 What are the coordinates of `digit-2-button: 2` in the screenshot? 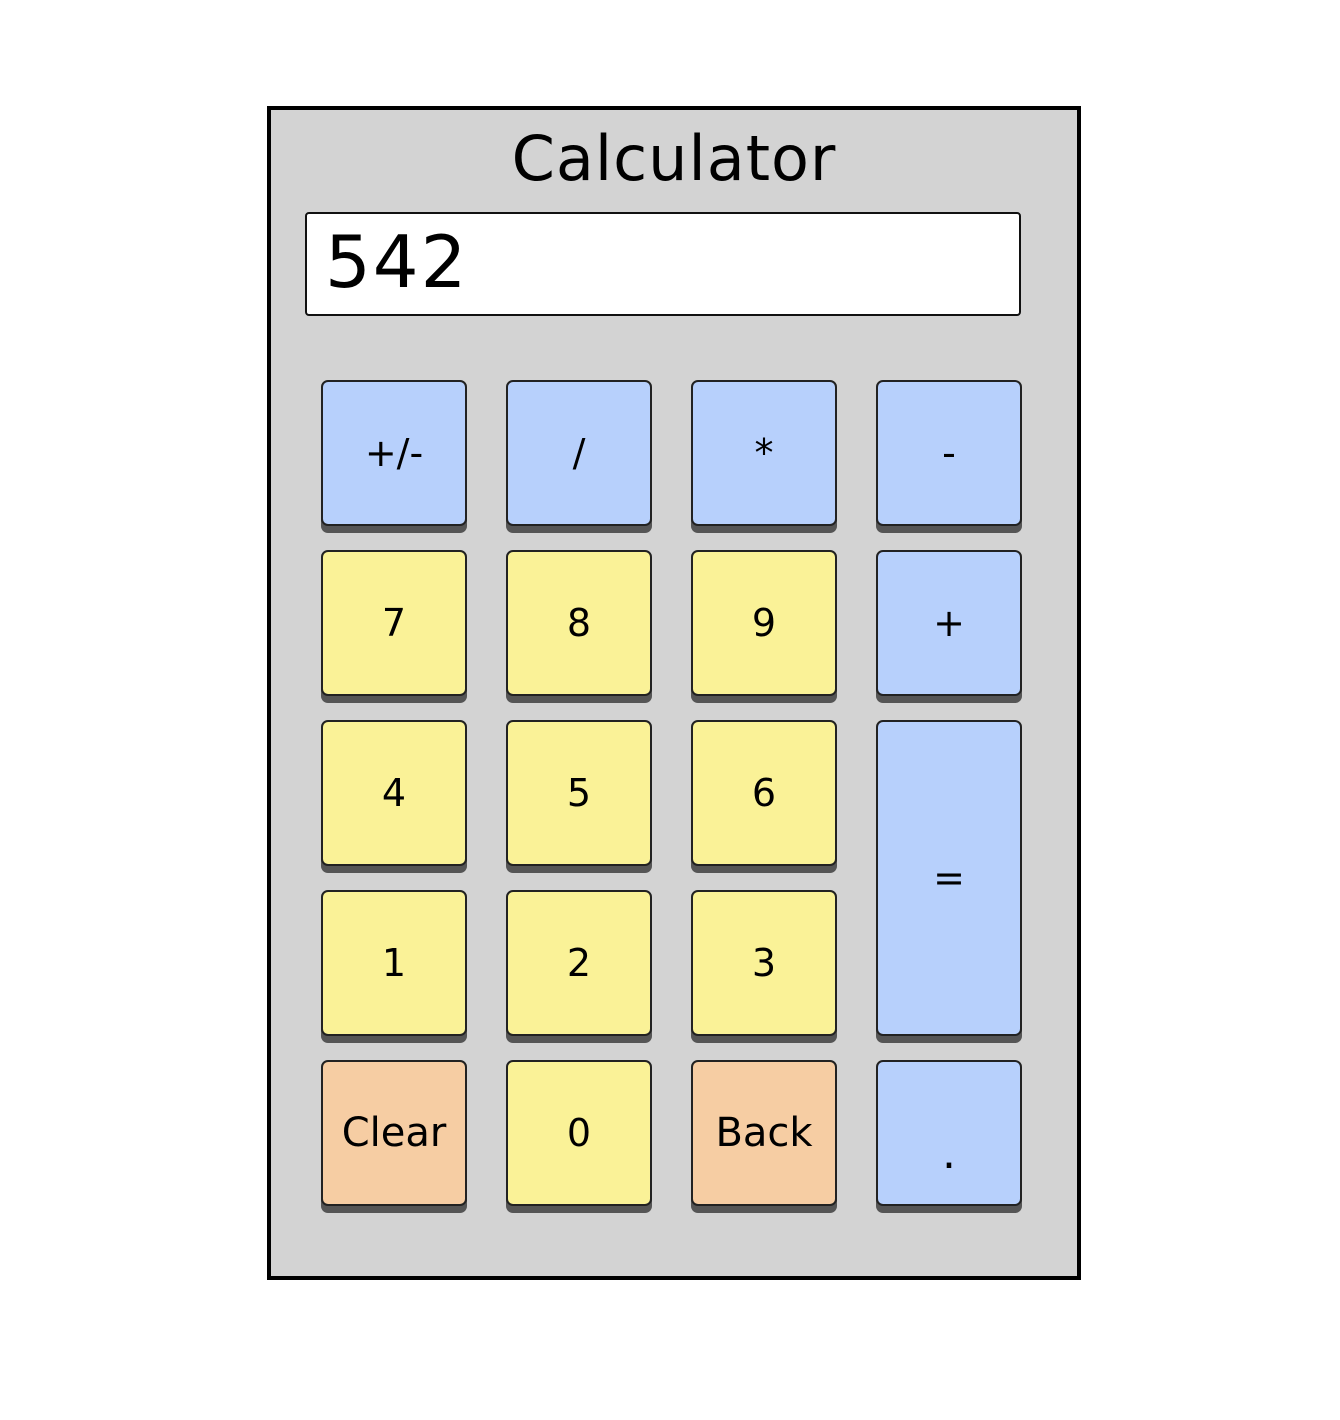 It's located at (579, 963).